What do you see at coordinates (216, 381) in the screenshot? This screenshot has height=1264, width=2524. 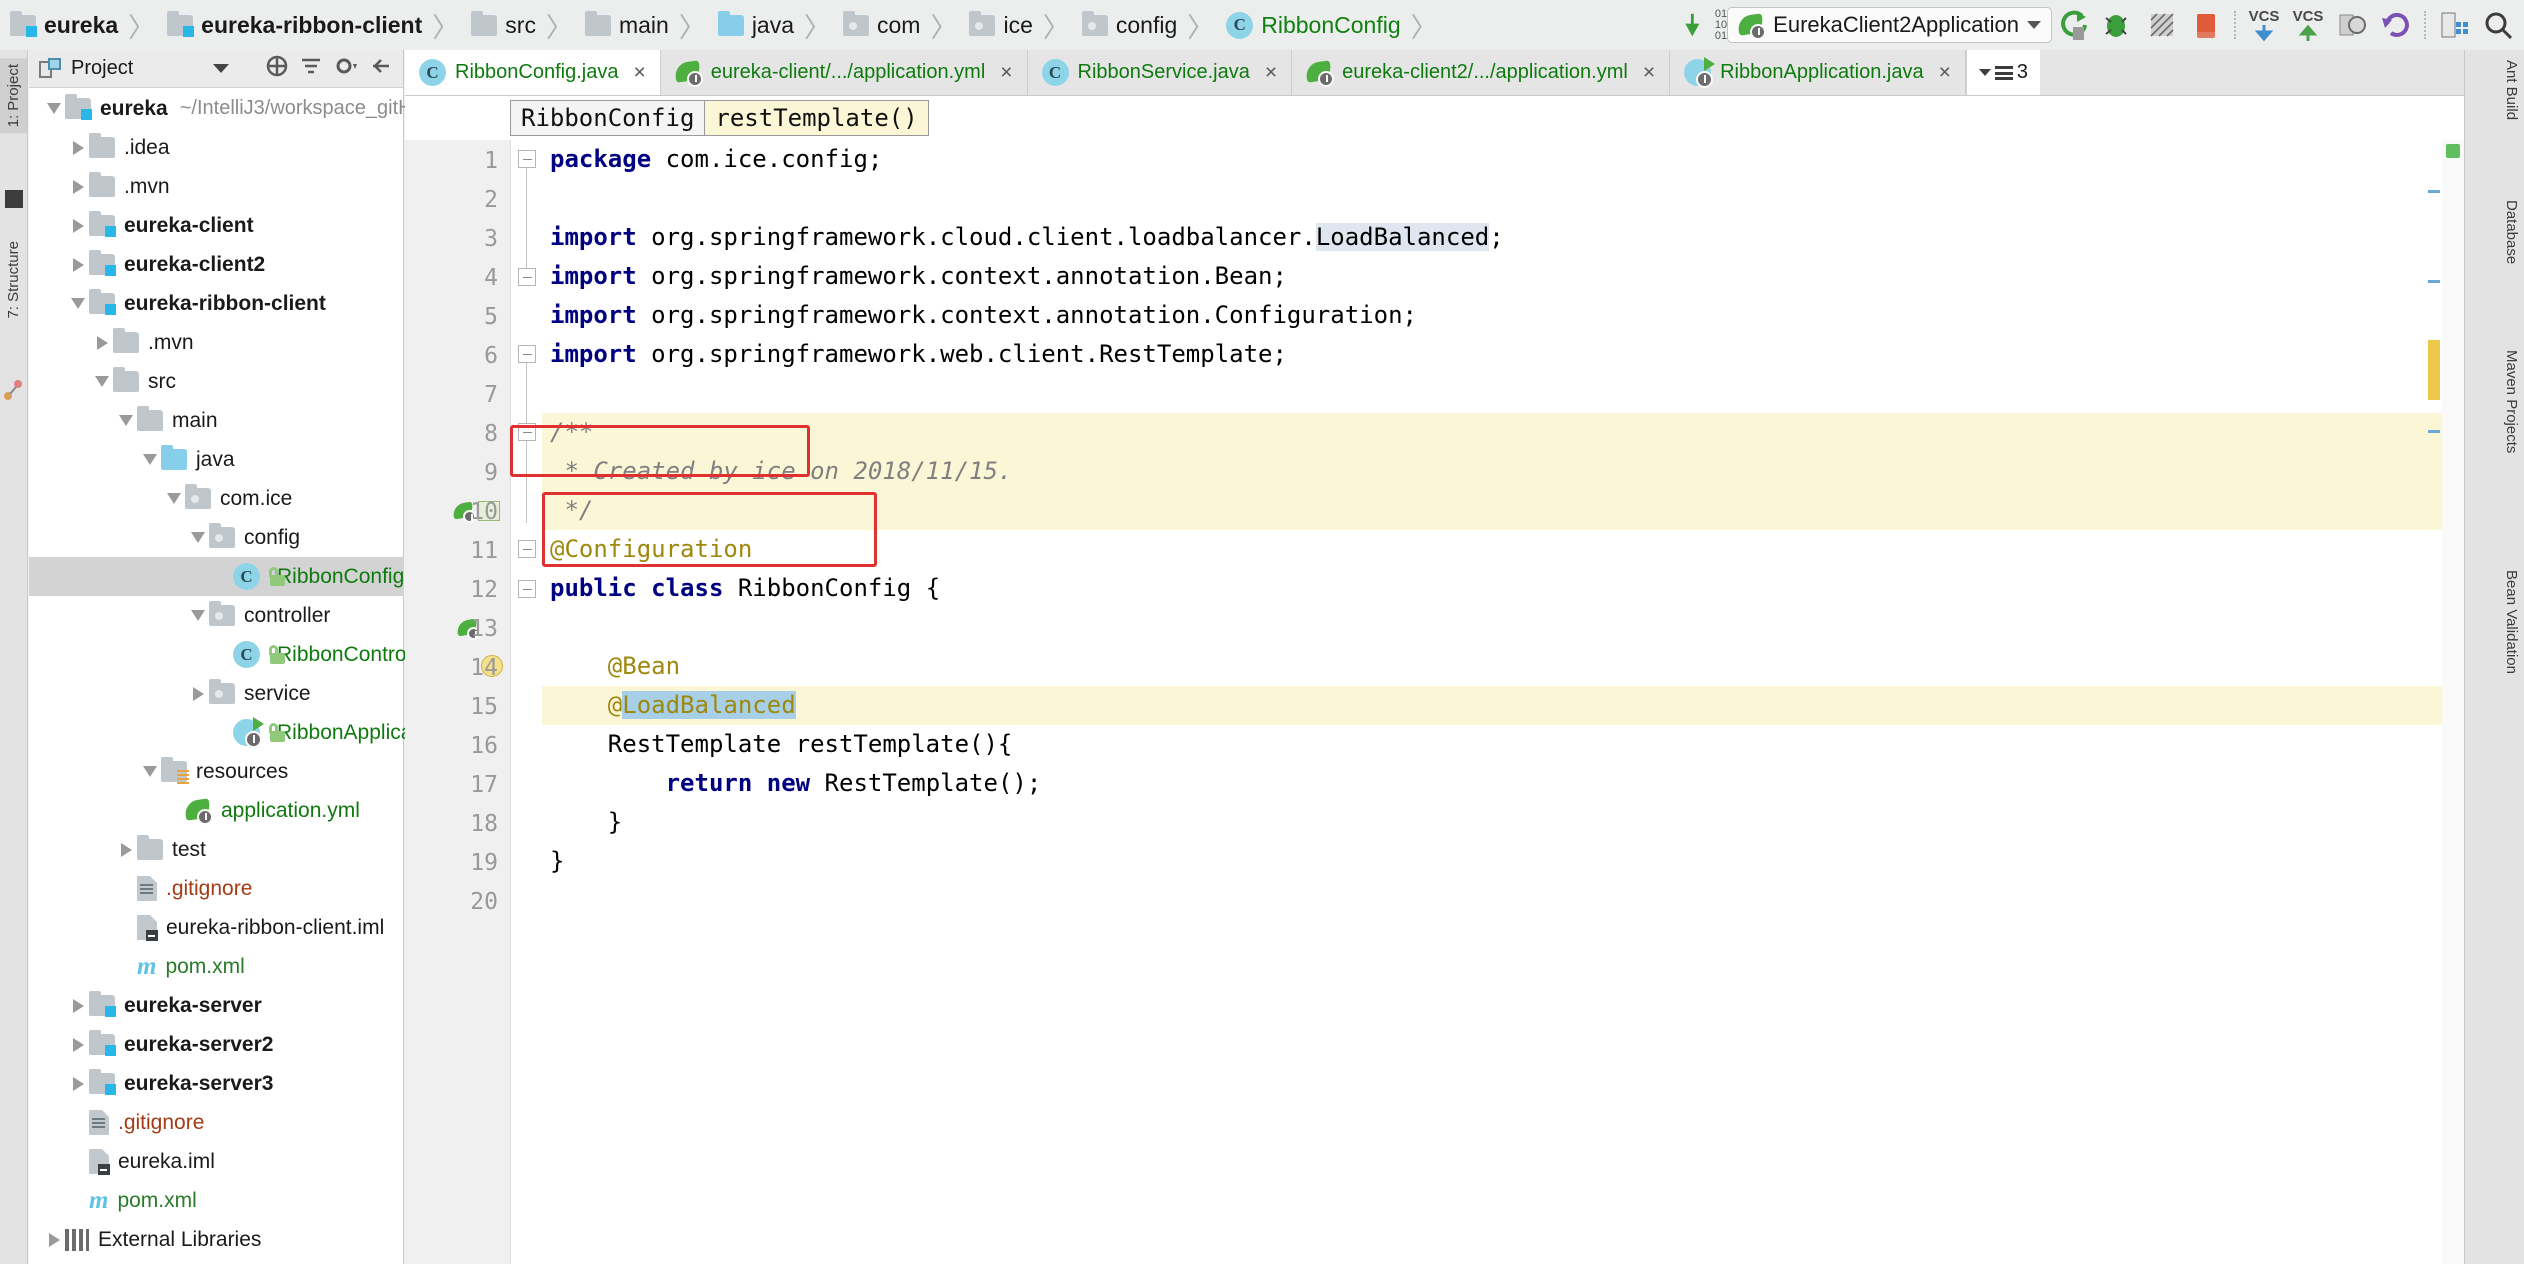 I see `tree-node-src: src` at bounding box center [216, 381].